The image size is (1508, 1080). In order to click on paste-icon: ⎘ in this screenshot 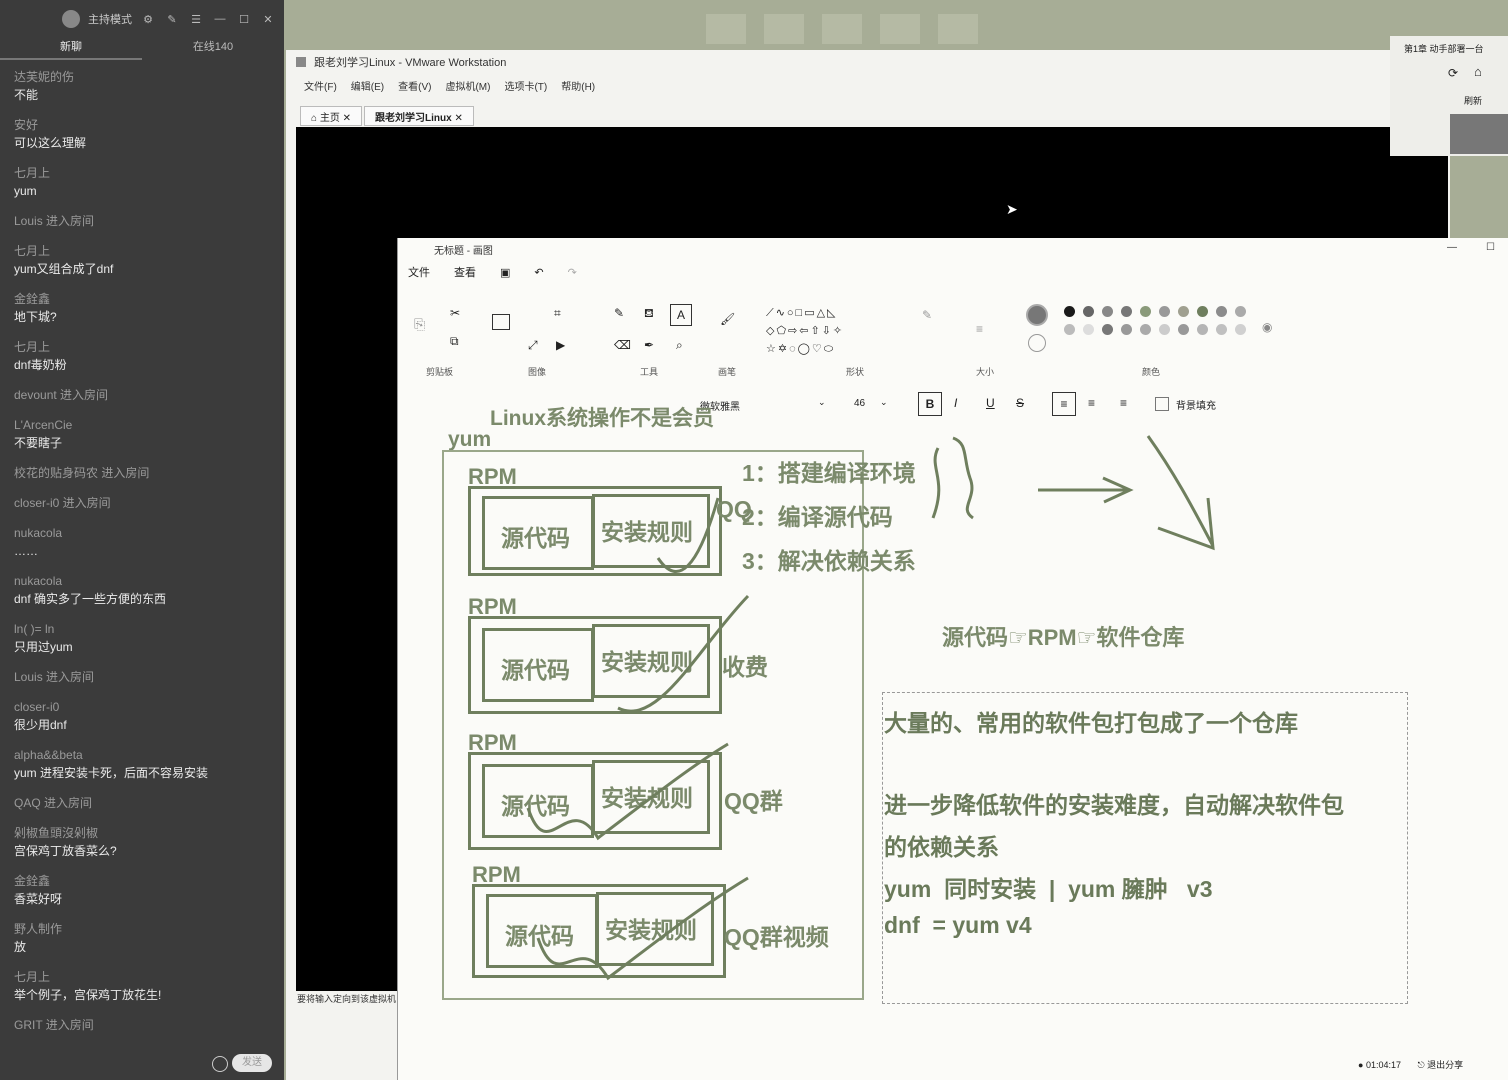, I will do `click(419, 324)`.